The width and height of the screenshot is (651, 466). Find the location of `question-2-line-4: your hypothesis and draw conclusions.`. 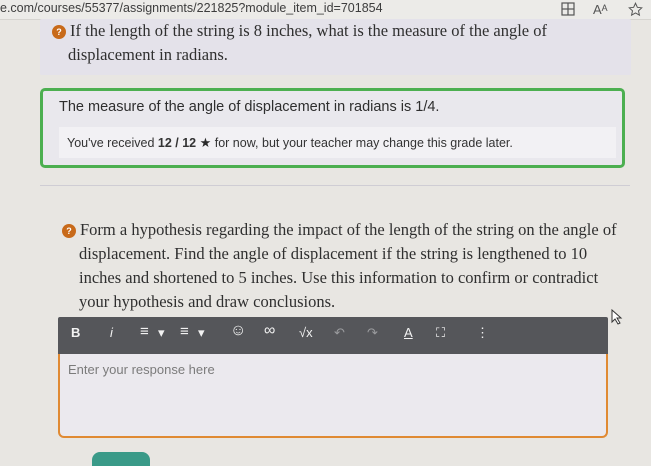

question-2-line-4: your hypothesis and draw conclusions. is located at coordinates (207, 301).